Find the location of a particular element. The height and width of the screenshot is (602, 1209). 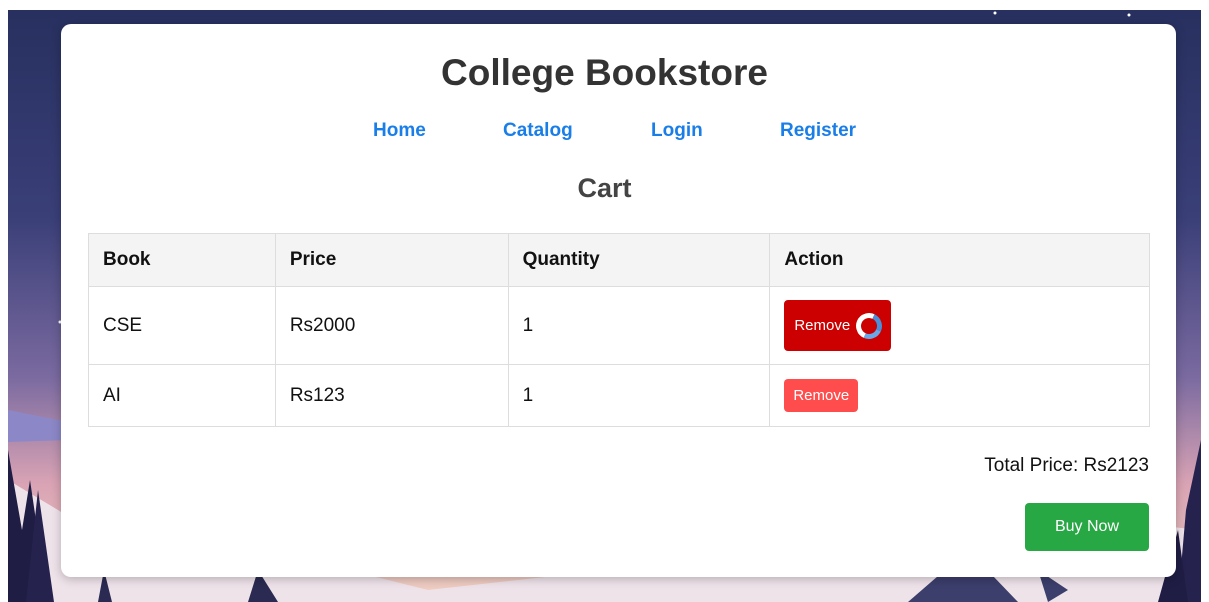

site-title: College Bookstore is located at coordinates (604, 72).